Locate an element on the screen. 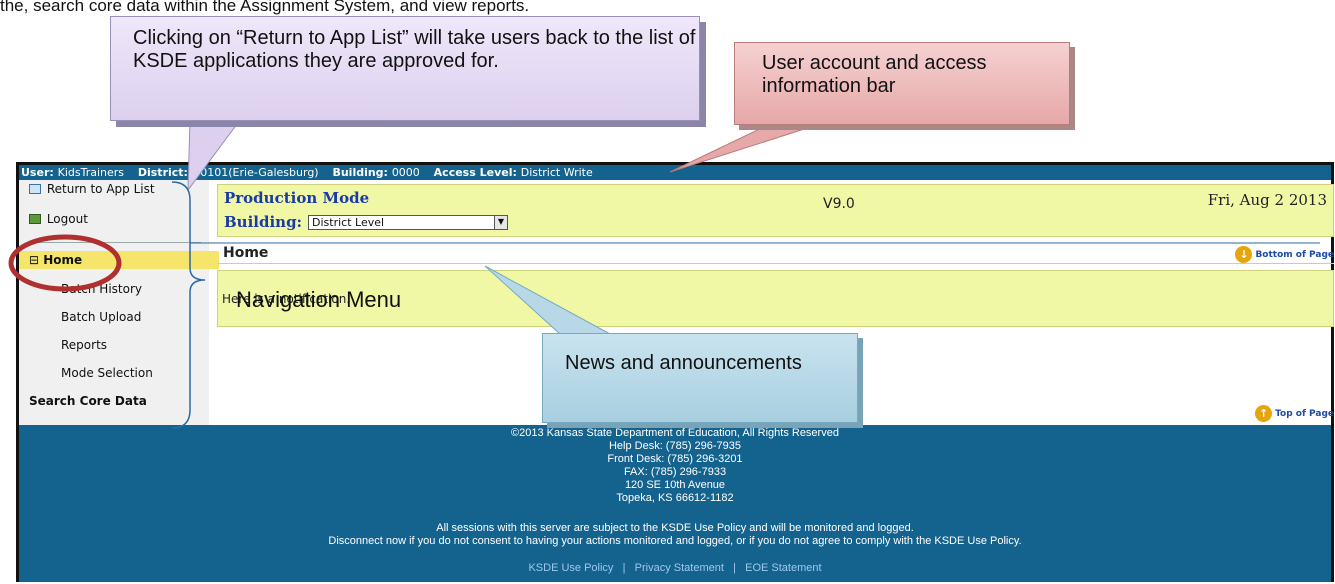  bottom-of-page-link: ↓ Bottom of Page is located at coordinates (1284, 254).